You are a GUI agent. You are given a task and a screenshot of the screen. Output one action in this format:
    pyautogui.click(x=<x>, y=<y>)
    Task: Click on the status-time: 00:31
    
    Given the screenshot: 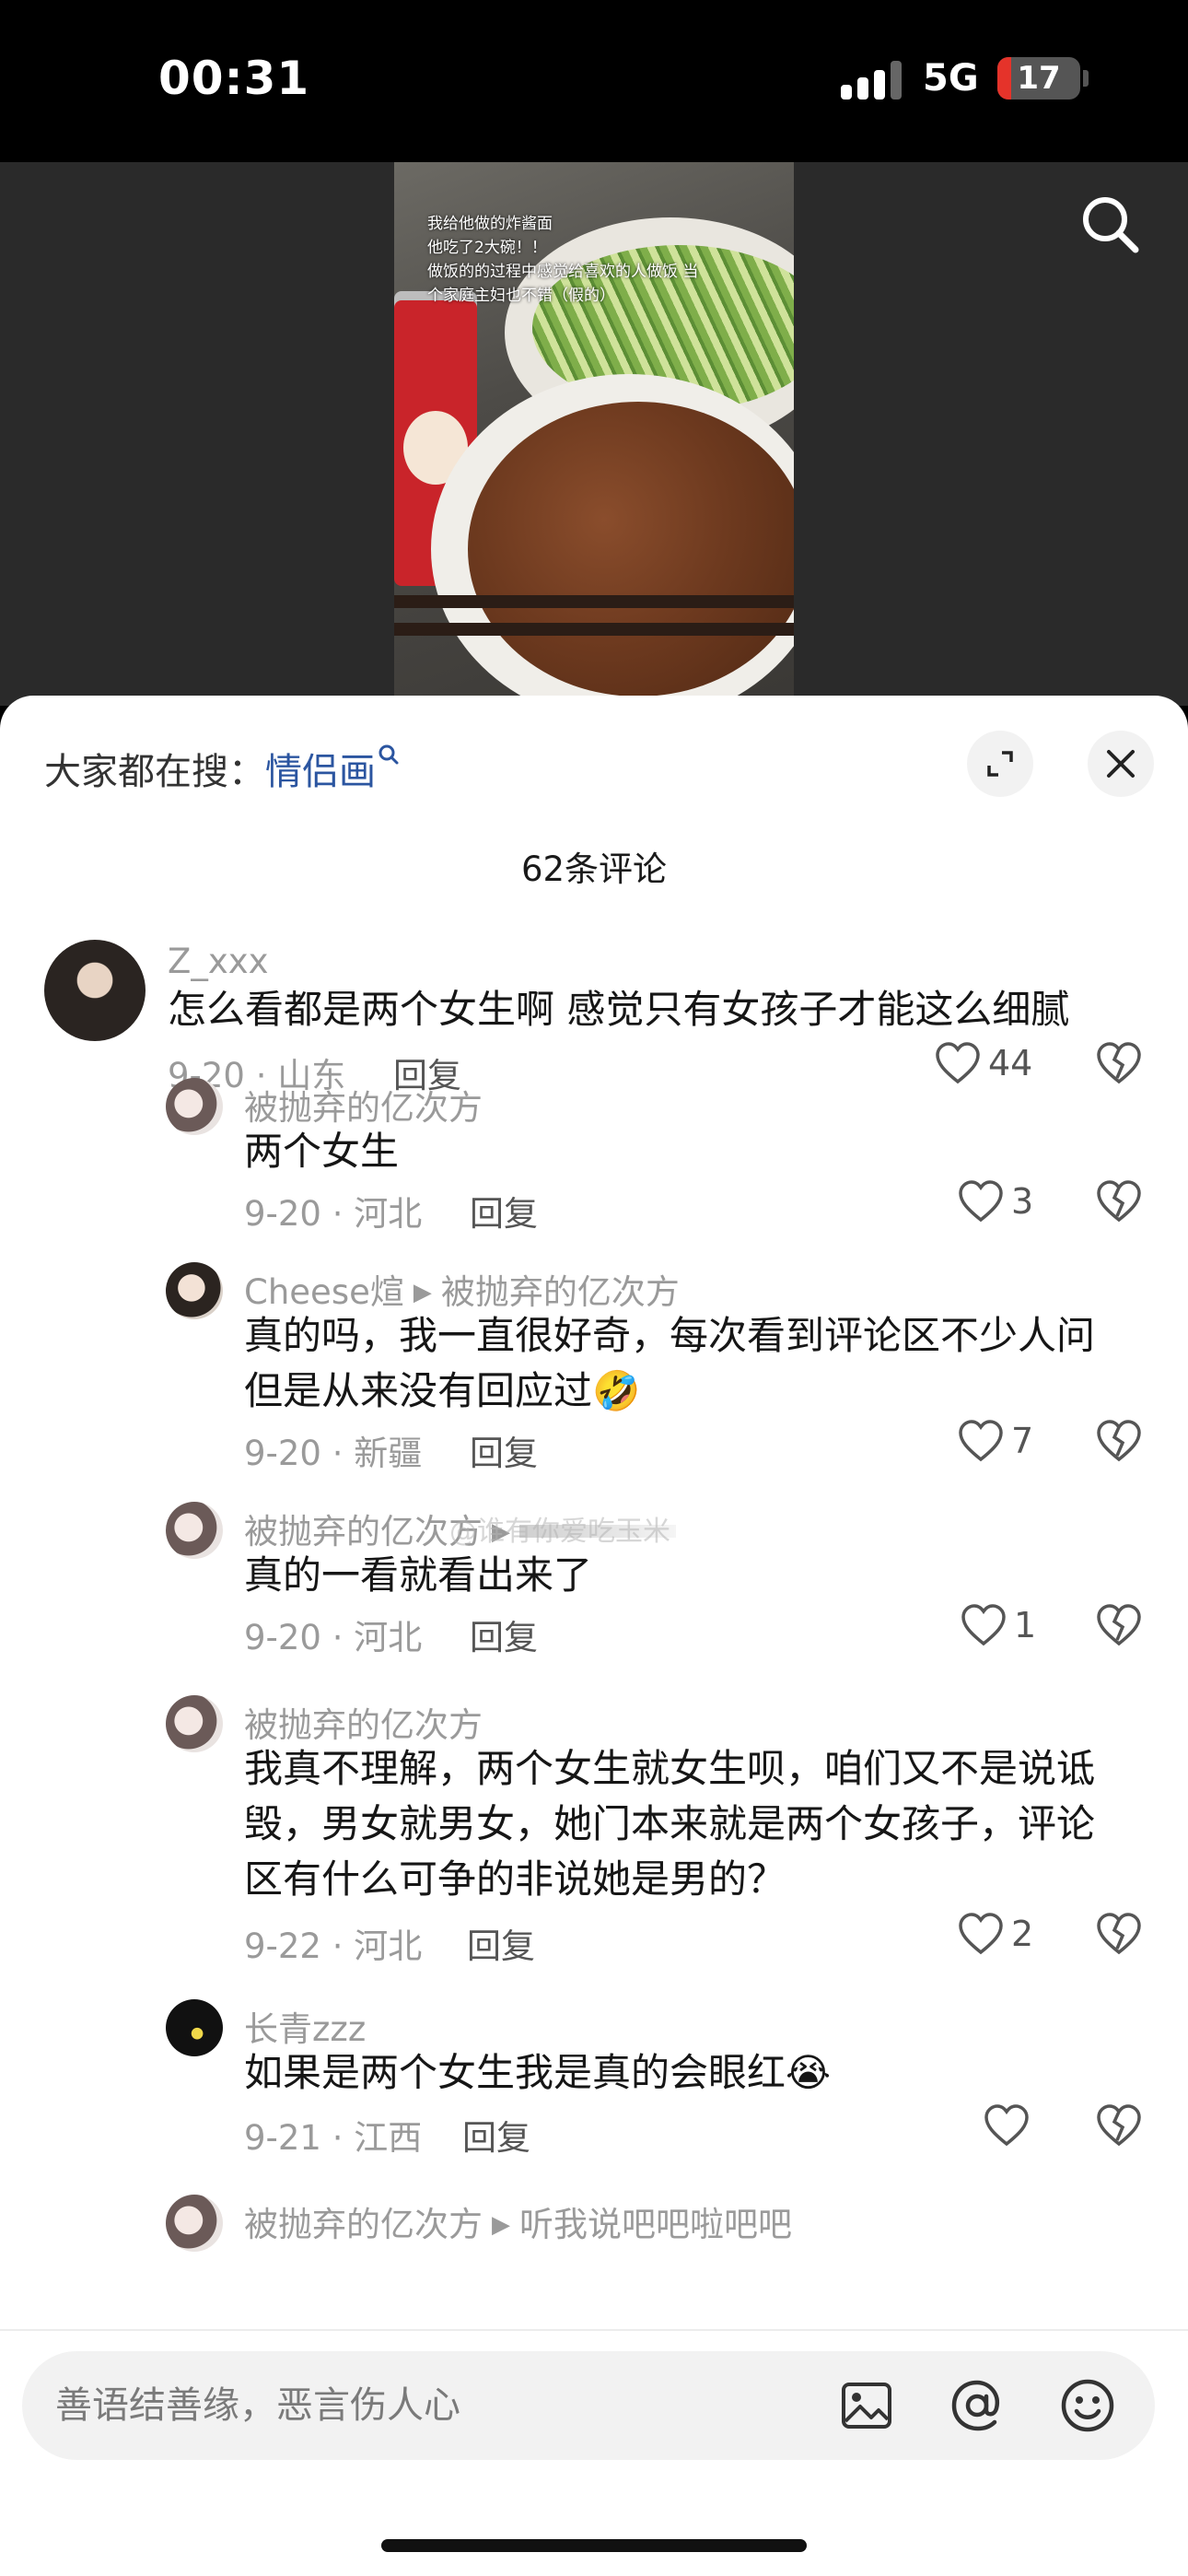 What is the action you would take?
    pyautogui.click(x=234, y=78)
    